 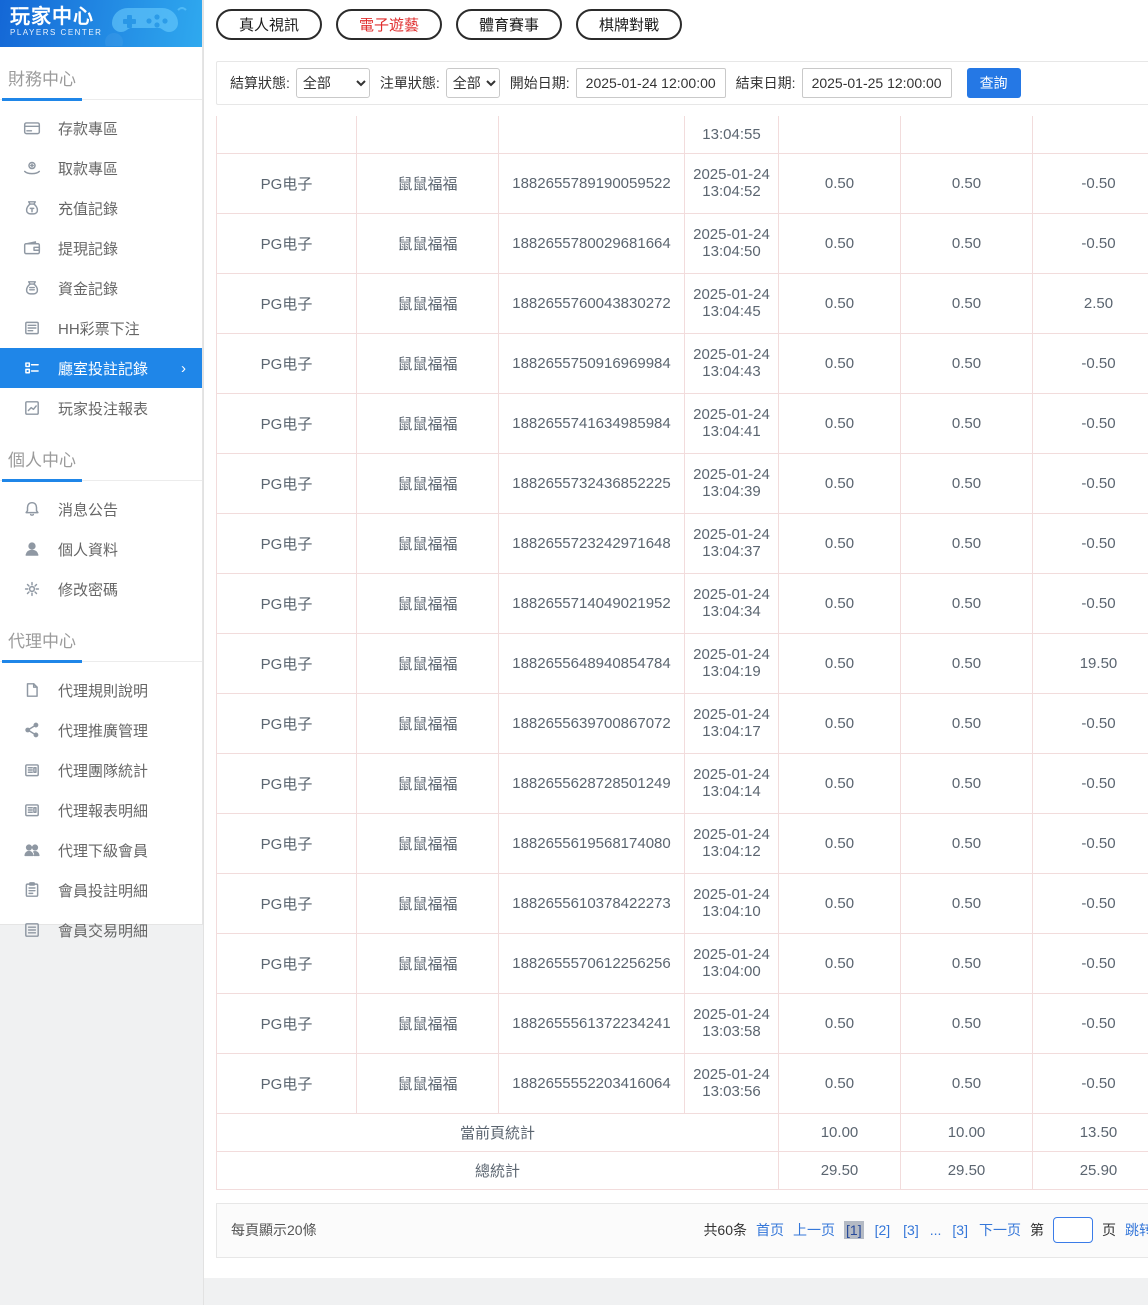 What do you see at coordinates (101, 509) in the screenshot?
I see `sidebar-item: 消息公告` at bounding box center [101, 509].